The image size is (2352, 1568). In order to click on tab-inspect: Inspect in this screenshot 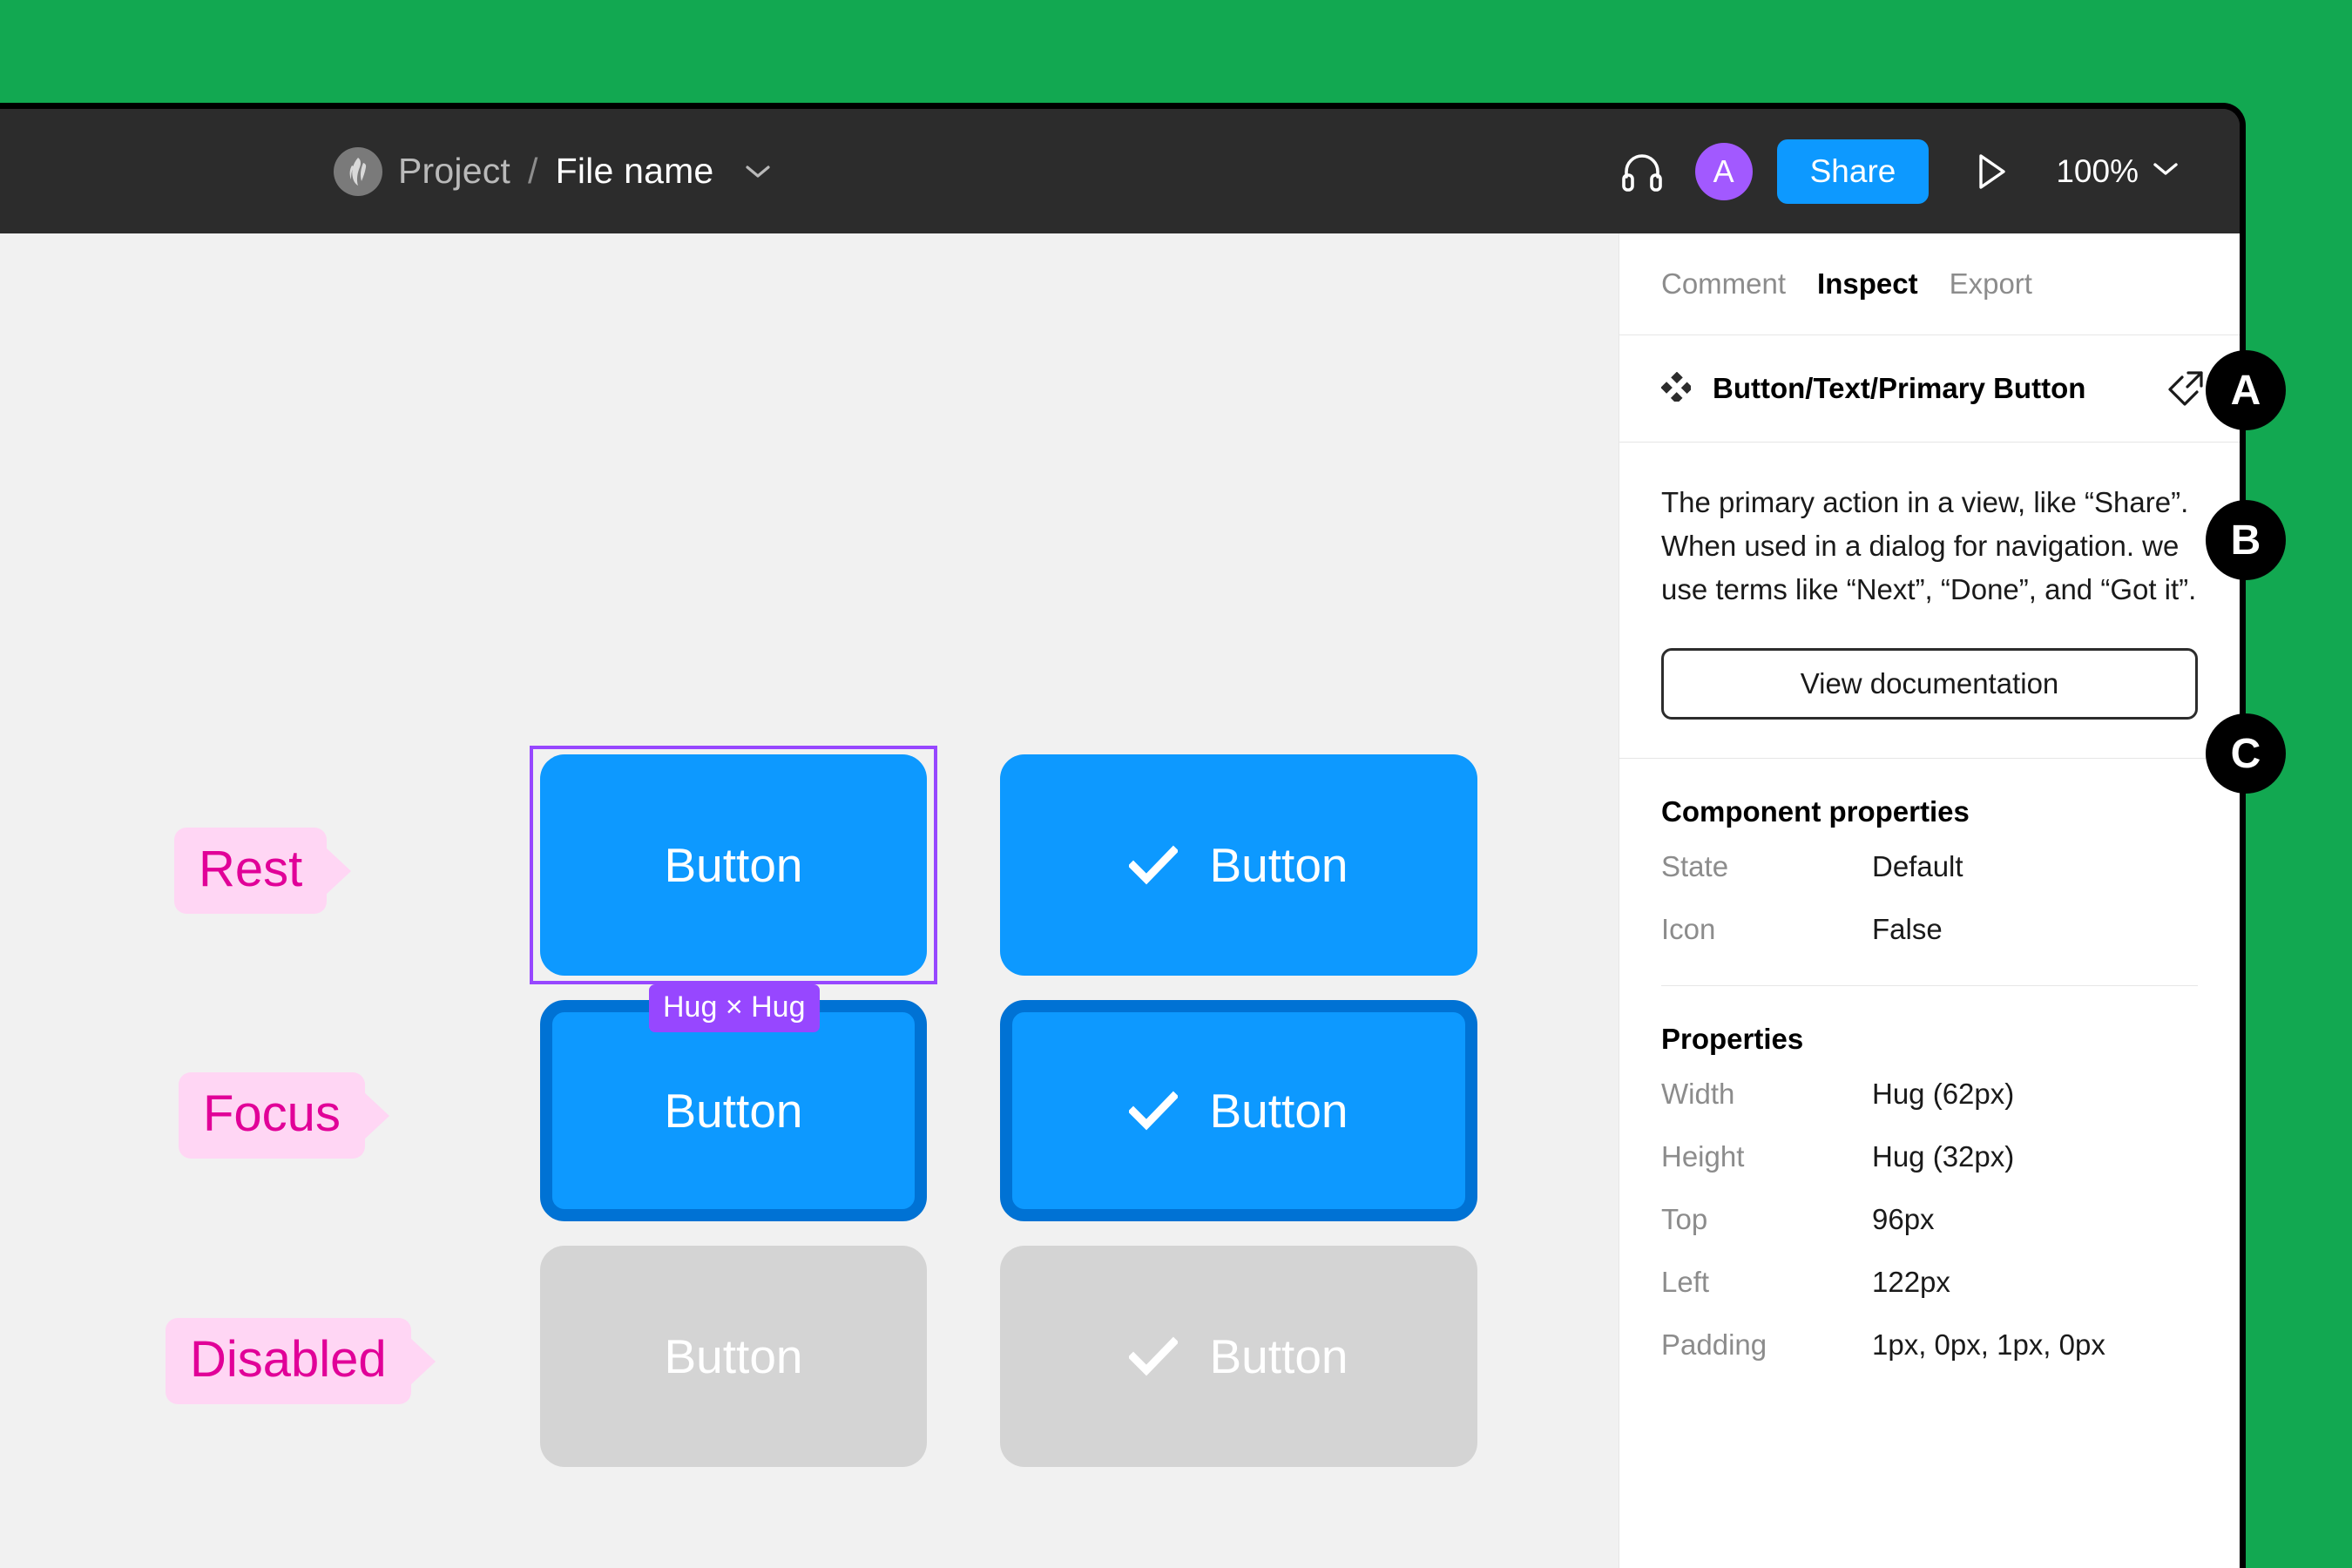, I will do `click(1867, 284)`.